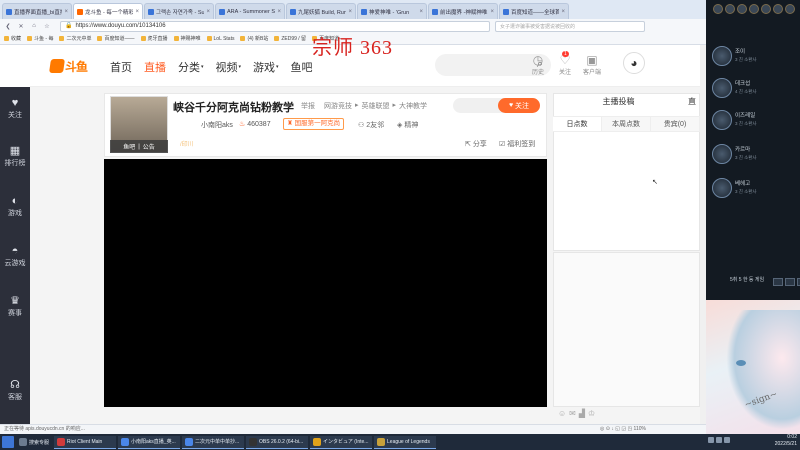  What do you see at coordinates (463, 11) in the screenshot?
I see `browser-tab: 前出魔界 -神赋神唯 ×` at bounding box center [463, 11].